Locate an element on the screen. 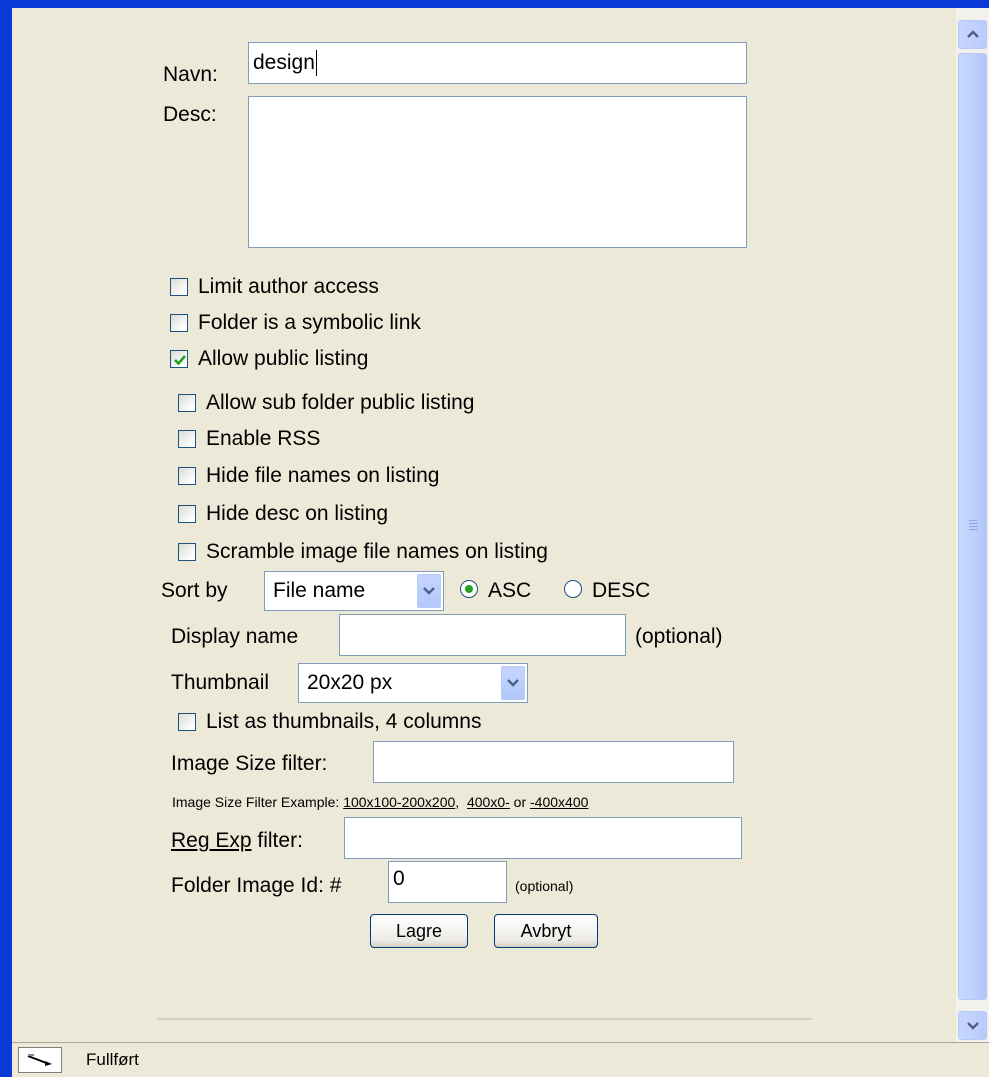 The image size is (989, 1077). divider is located at coordinates (484, 1019).